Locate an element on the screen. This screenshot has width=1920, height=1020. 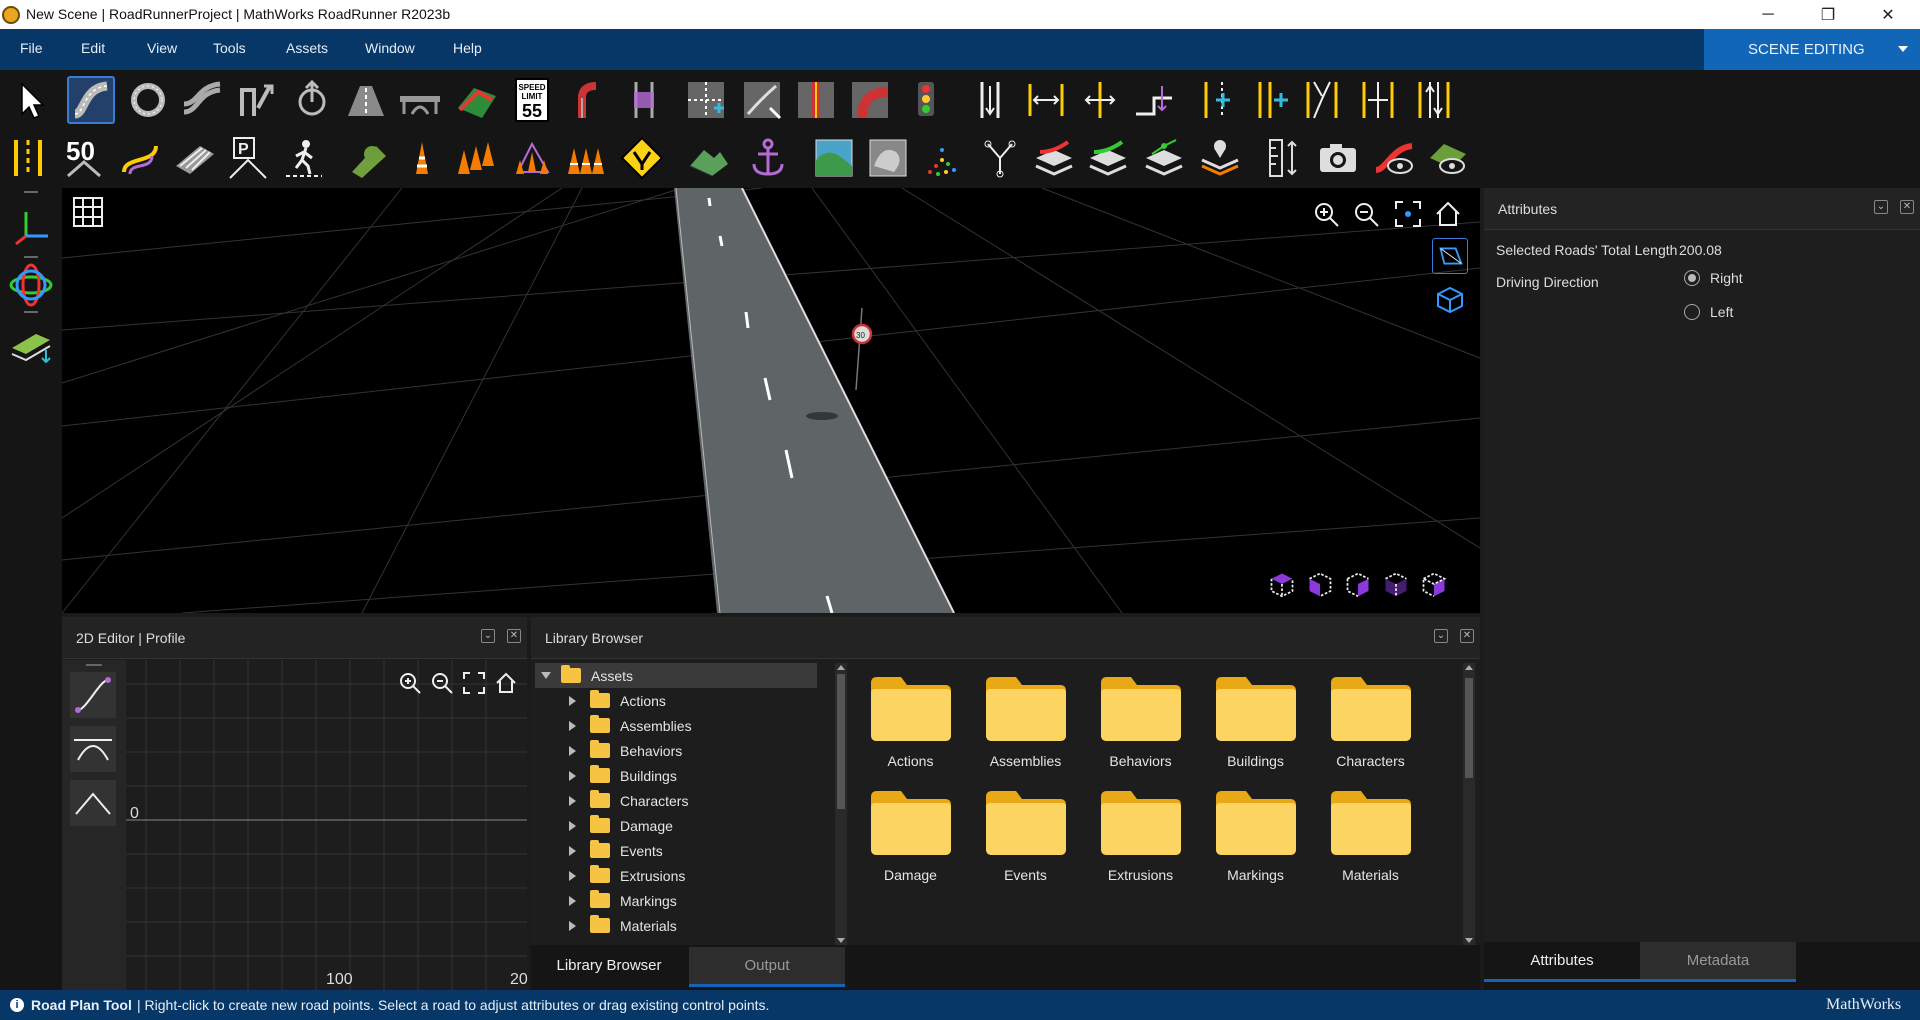
driving-direction-right-radio: Right is located at coordinates (1713, 278).